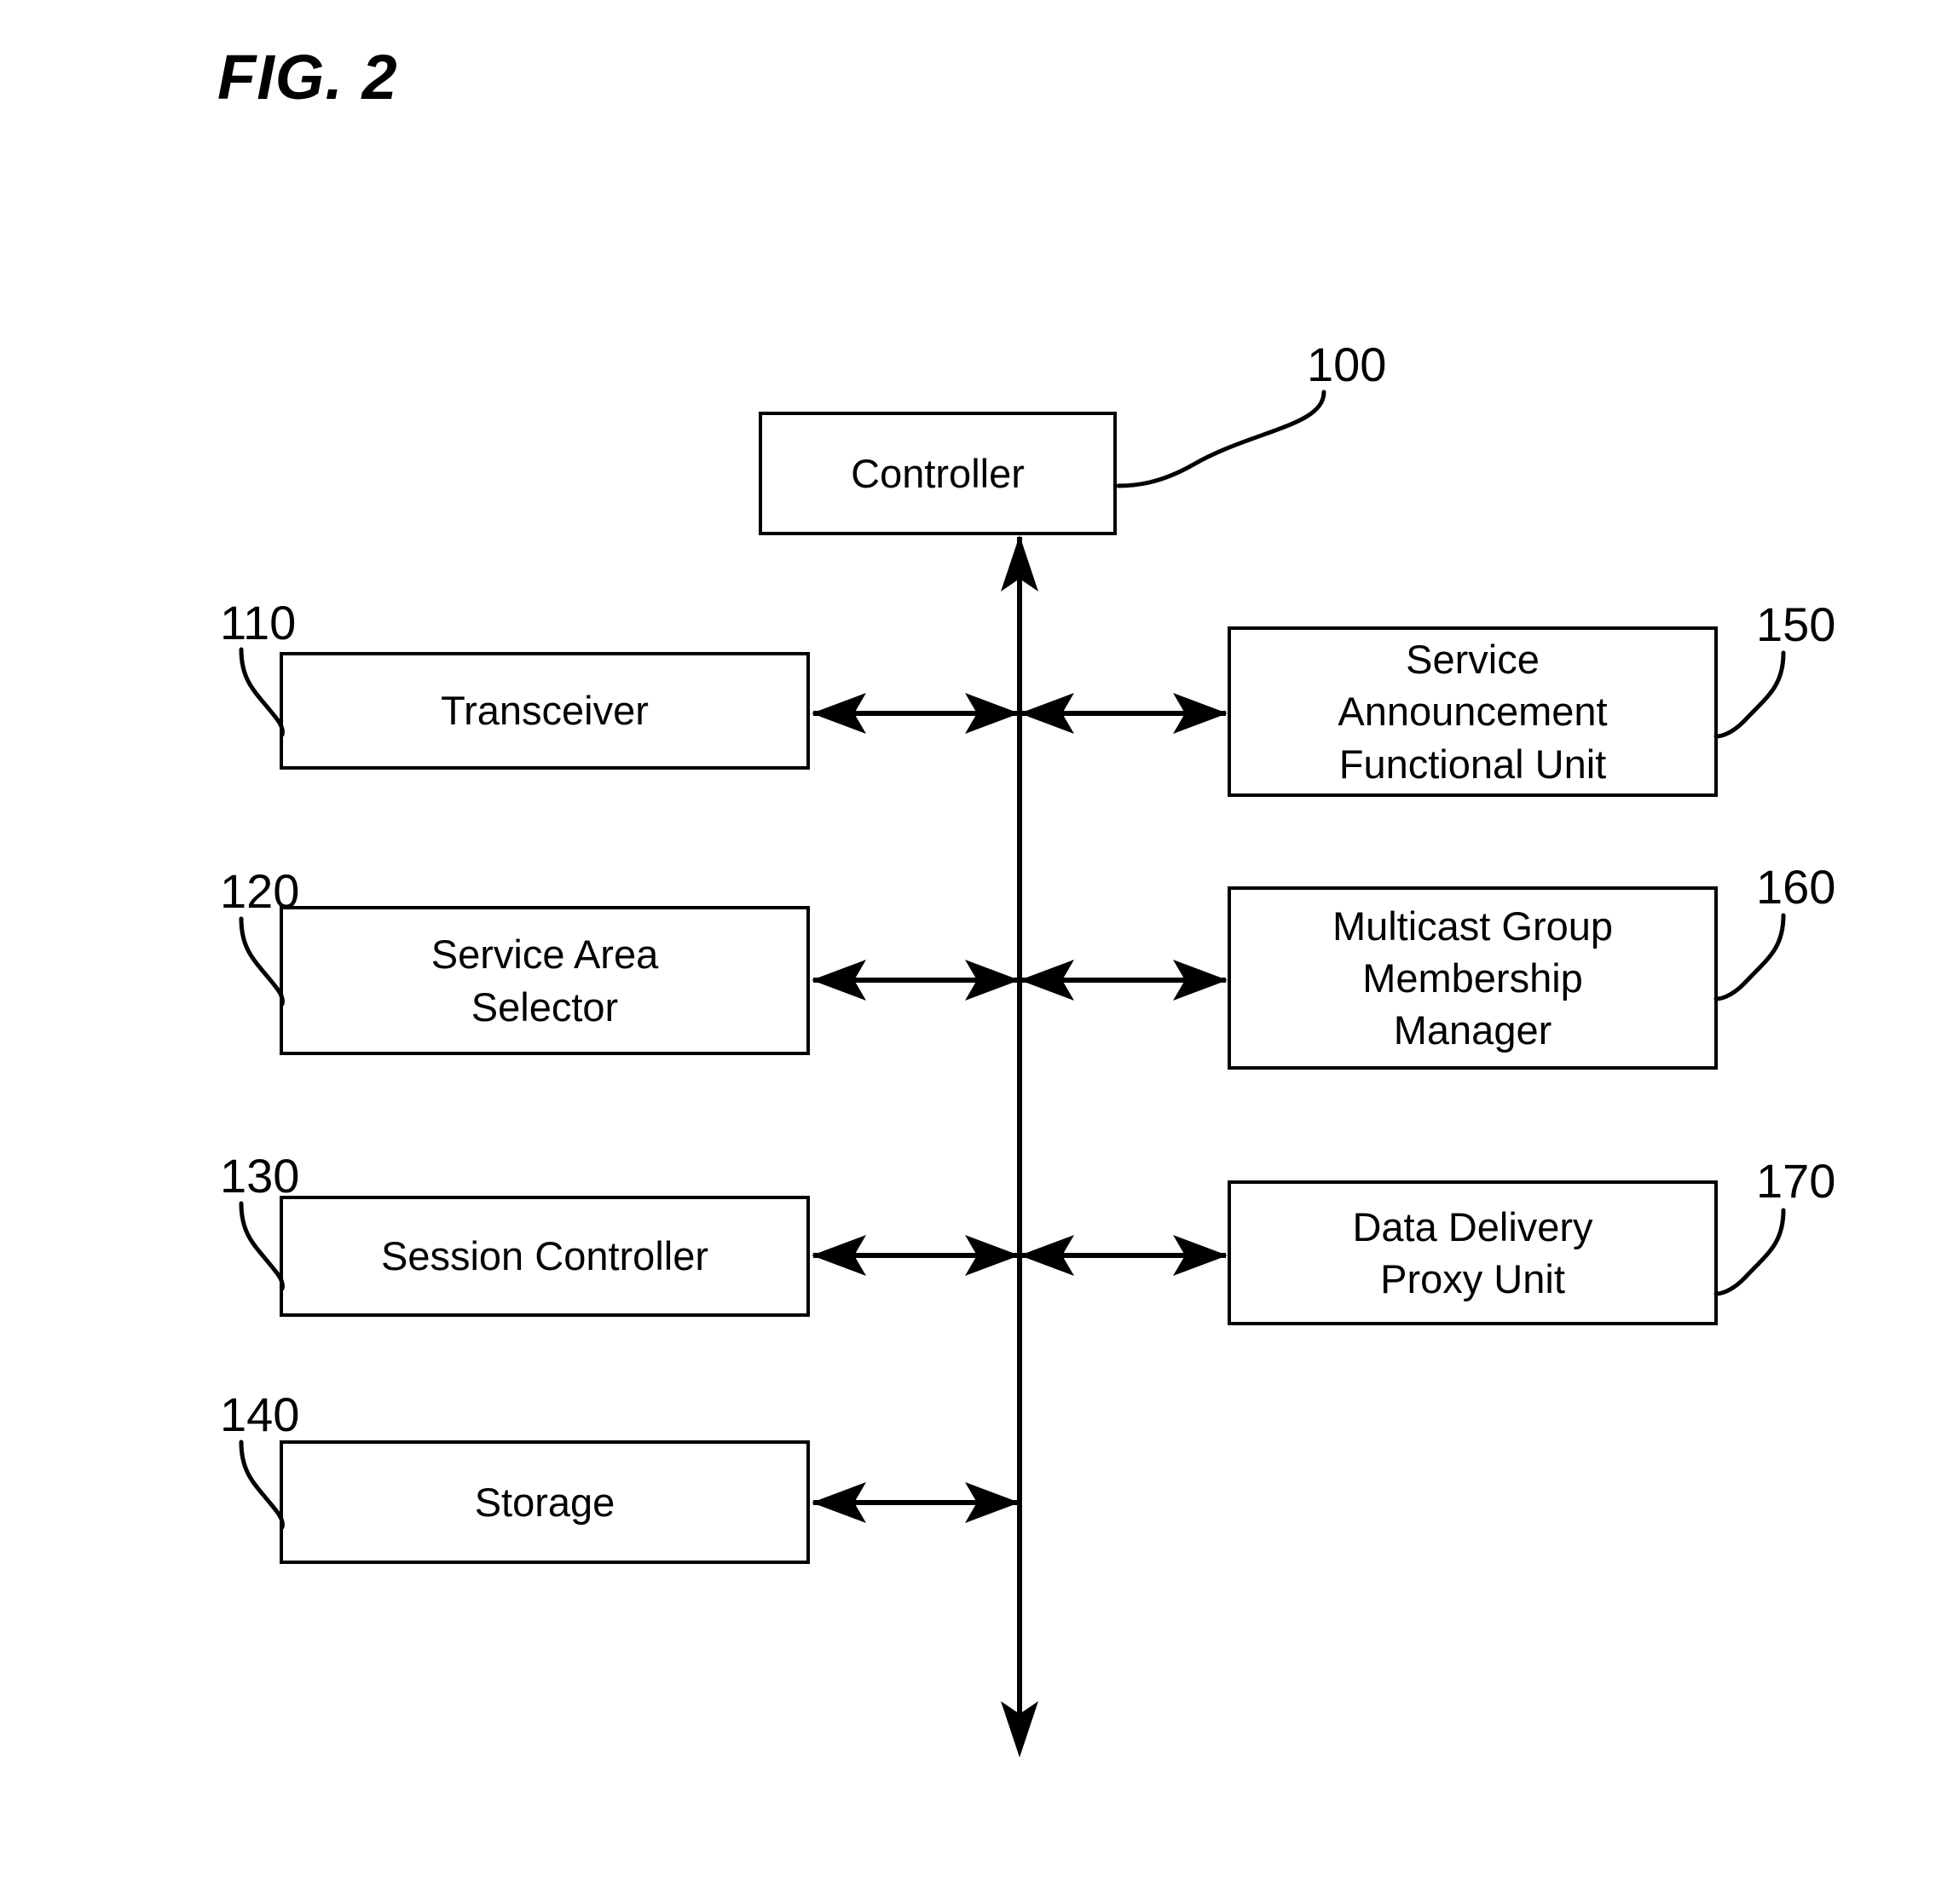  I want to click on block-multicast-group-membership-manager: Multicast Group Membership Manager, so click(1473, 978).